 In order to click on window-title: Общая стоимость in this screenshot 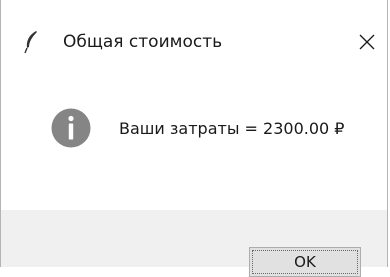, I will do `click(143, 42)`.